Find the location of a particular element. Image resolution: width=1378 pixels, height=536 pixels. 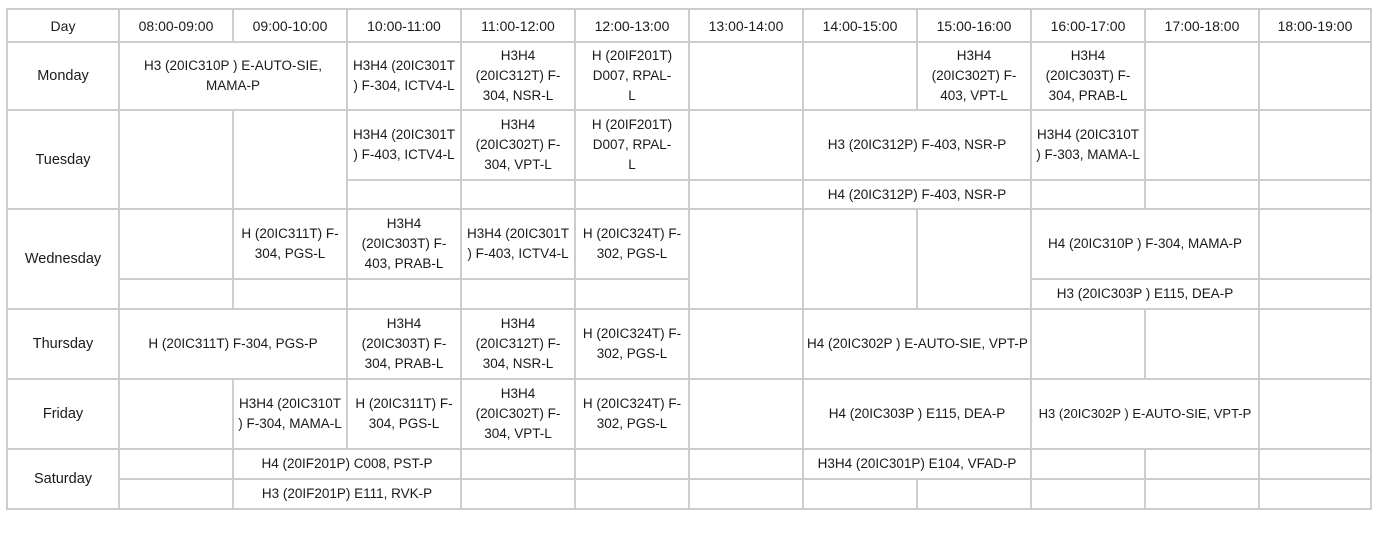

day-label-saturday: Saturday is located at coordinates (63, 479).